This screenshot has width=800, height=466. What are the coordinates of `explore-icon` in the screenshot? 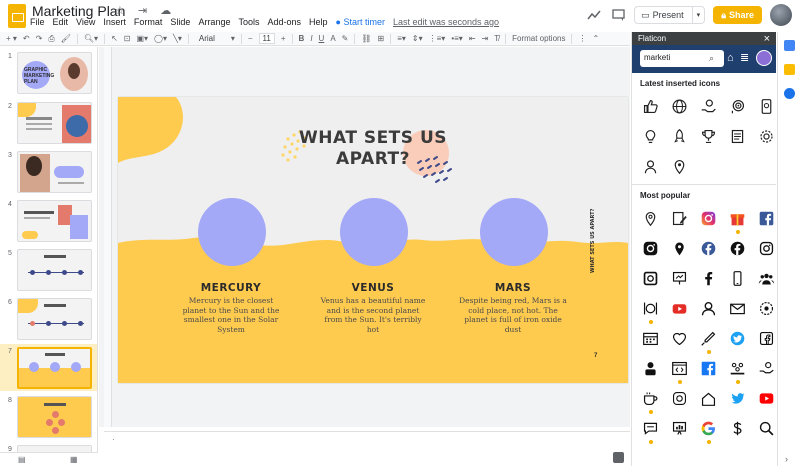 It's located at (618, 457).